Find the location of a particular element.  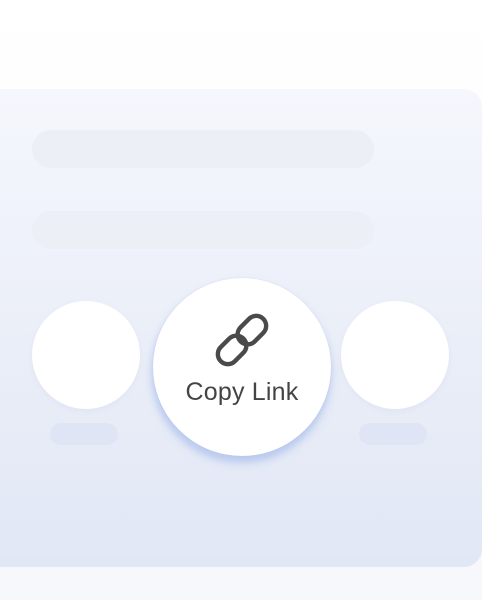

copy-link-button: Copy Link is located at coordinates (242, 367).